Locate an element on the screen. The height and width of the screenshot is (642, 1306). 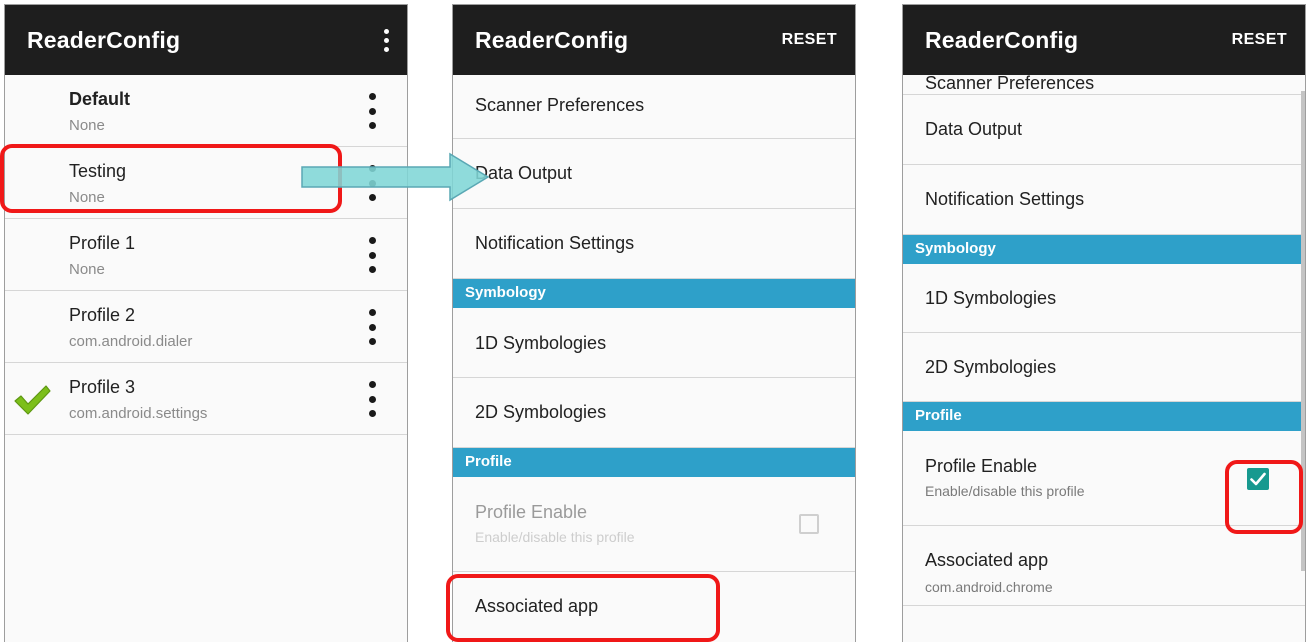
checkbox-empty-icon is located at coordinates (809, 524).